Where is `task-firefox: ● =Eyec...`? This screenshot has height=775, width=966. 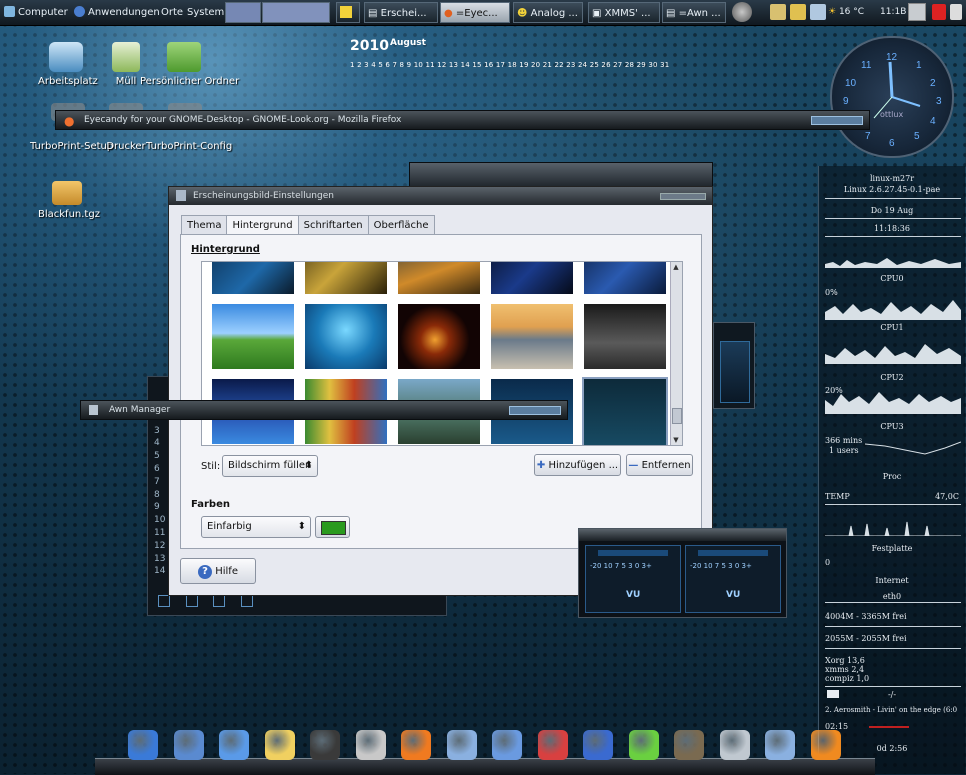 task-firefox: ● =Eyec... is located at coordinates (475, 12).